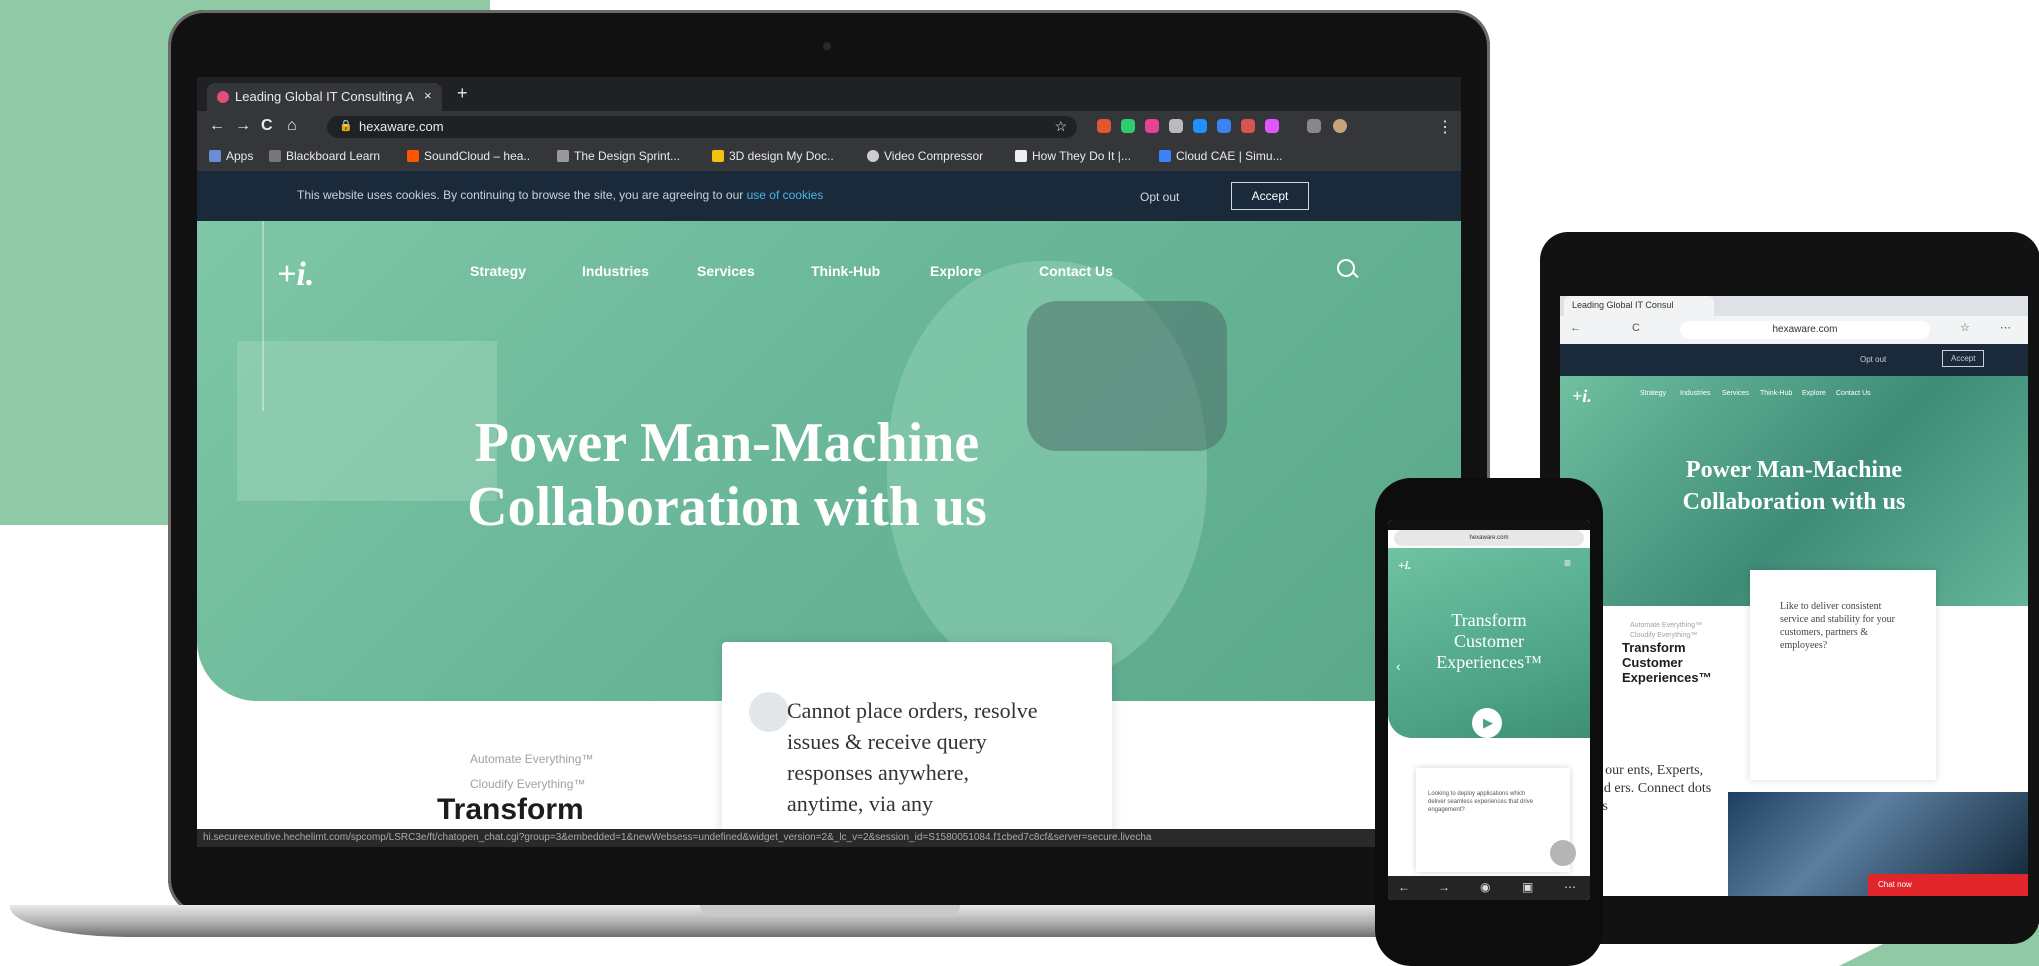 The width and height of the screenshot is (2039, 966). Describe the element at coordinates (827, 46) in the screenshot. I see `laptop-camera` at that location.